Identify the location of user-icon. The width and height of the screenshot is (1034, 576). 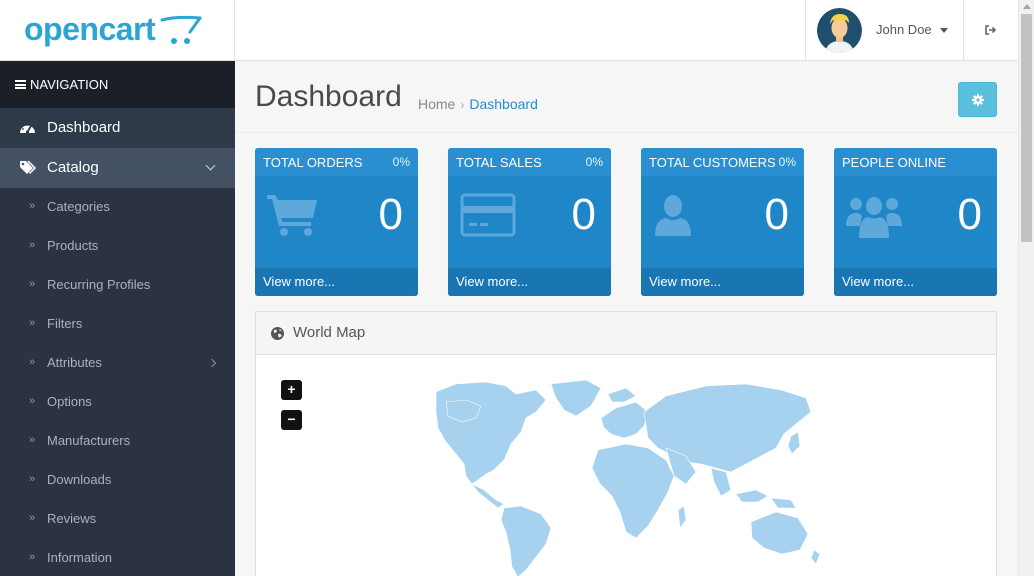
(673, 215).